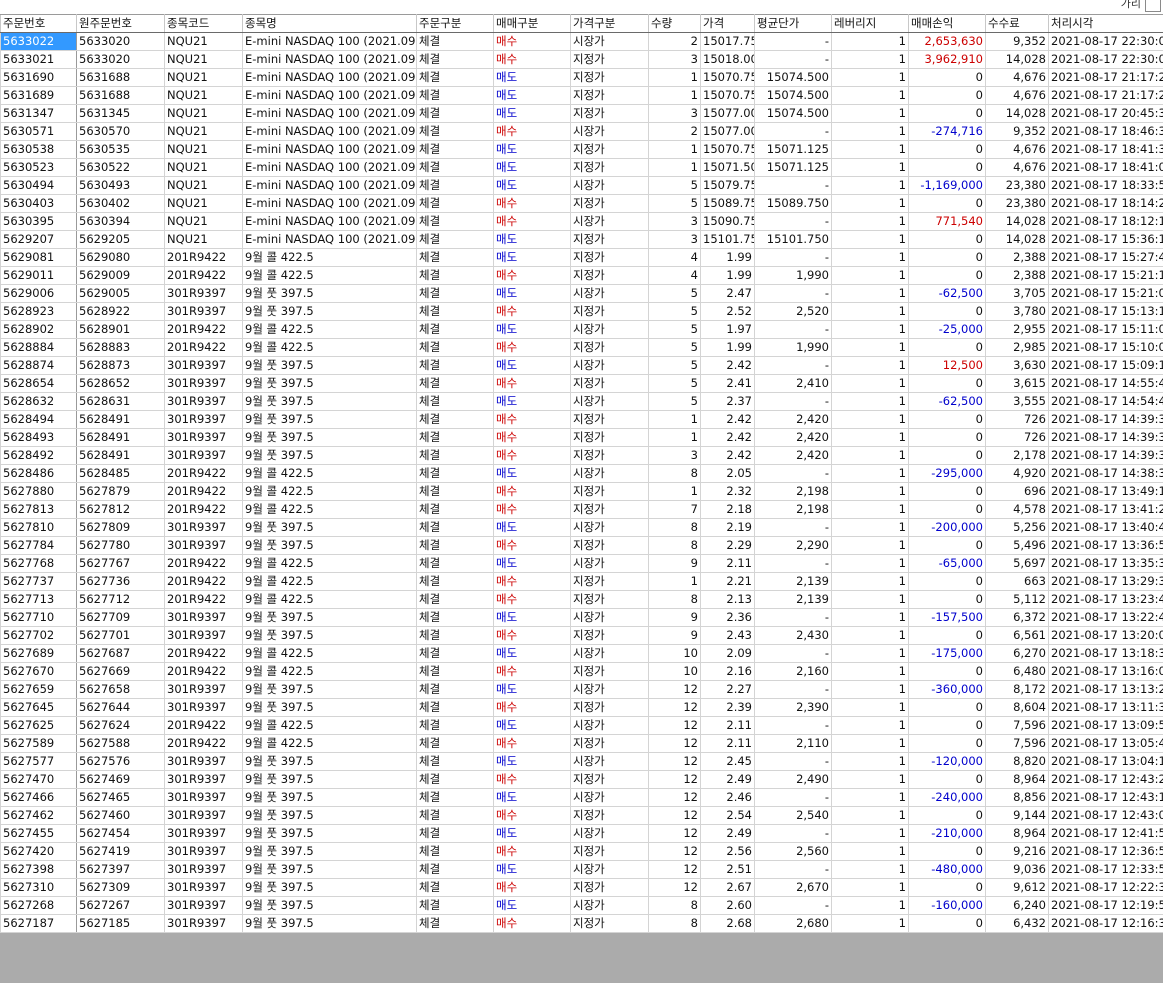  I want to click on column-header-leverage: 레버리지, so click(870, 23).